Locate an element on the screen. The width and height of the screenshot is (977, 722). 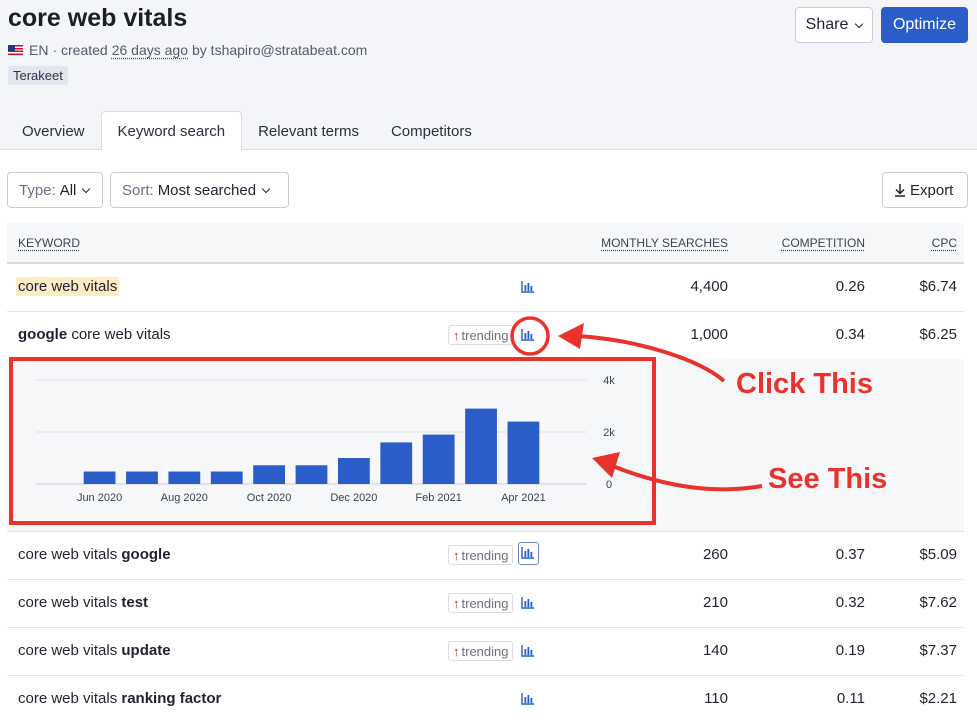
keyword-cell: core web vitals is located at coordinates (68, 286).